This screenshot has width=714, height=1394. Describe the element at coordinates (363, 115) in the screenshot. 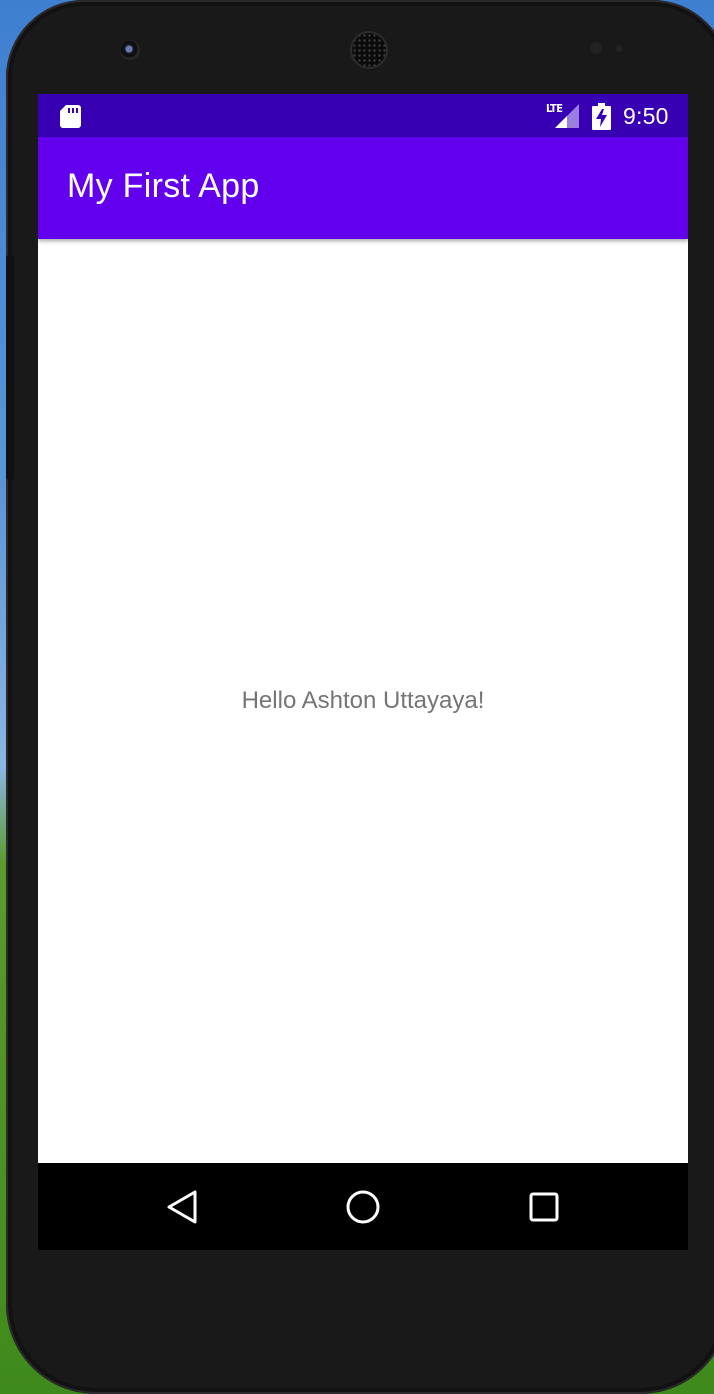

I see `status-bar: LTE 9:50` at that location.